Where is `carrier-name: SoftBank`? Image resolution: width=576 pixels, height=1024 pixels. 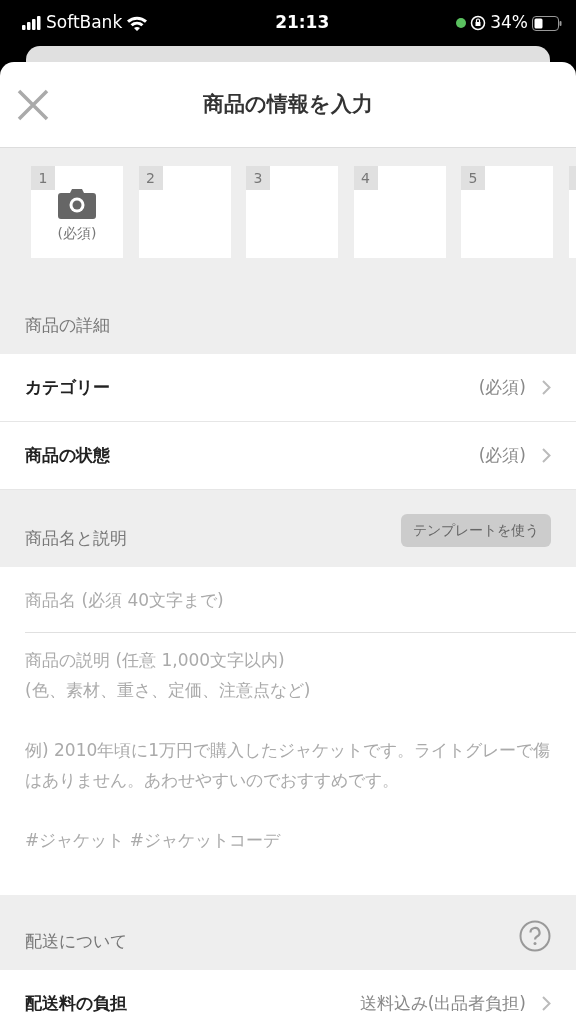
carrier-name: SoftBank is located at coordinates (84, 23).